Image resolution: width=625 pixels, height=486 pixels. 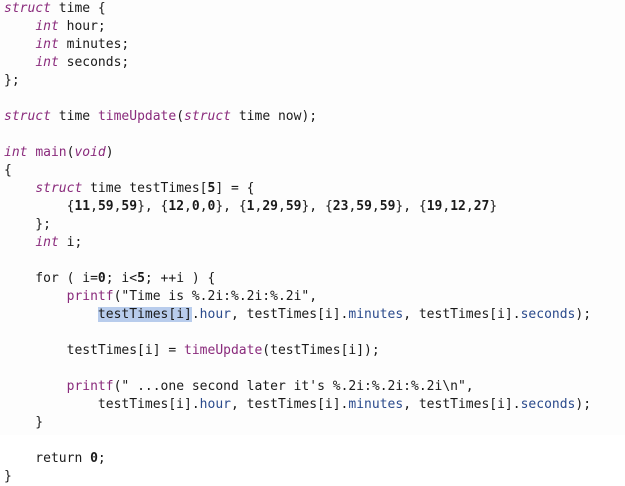 What do you see at coordinates (144, 314) in the screenshot?
I see `selected-text: testTimes[i]` at bounding box center [144, 314].